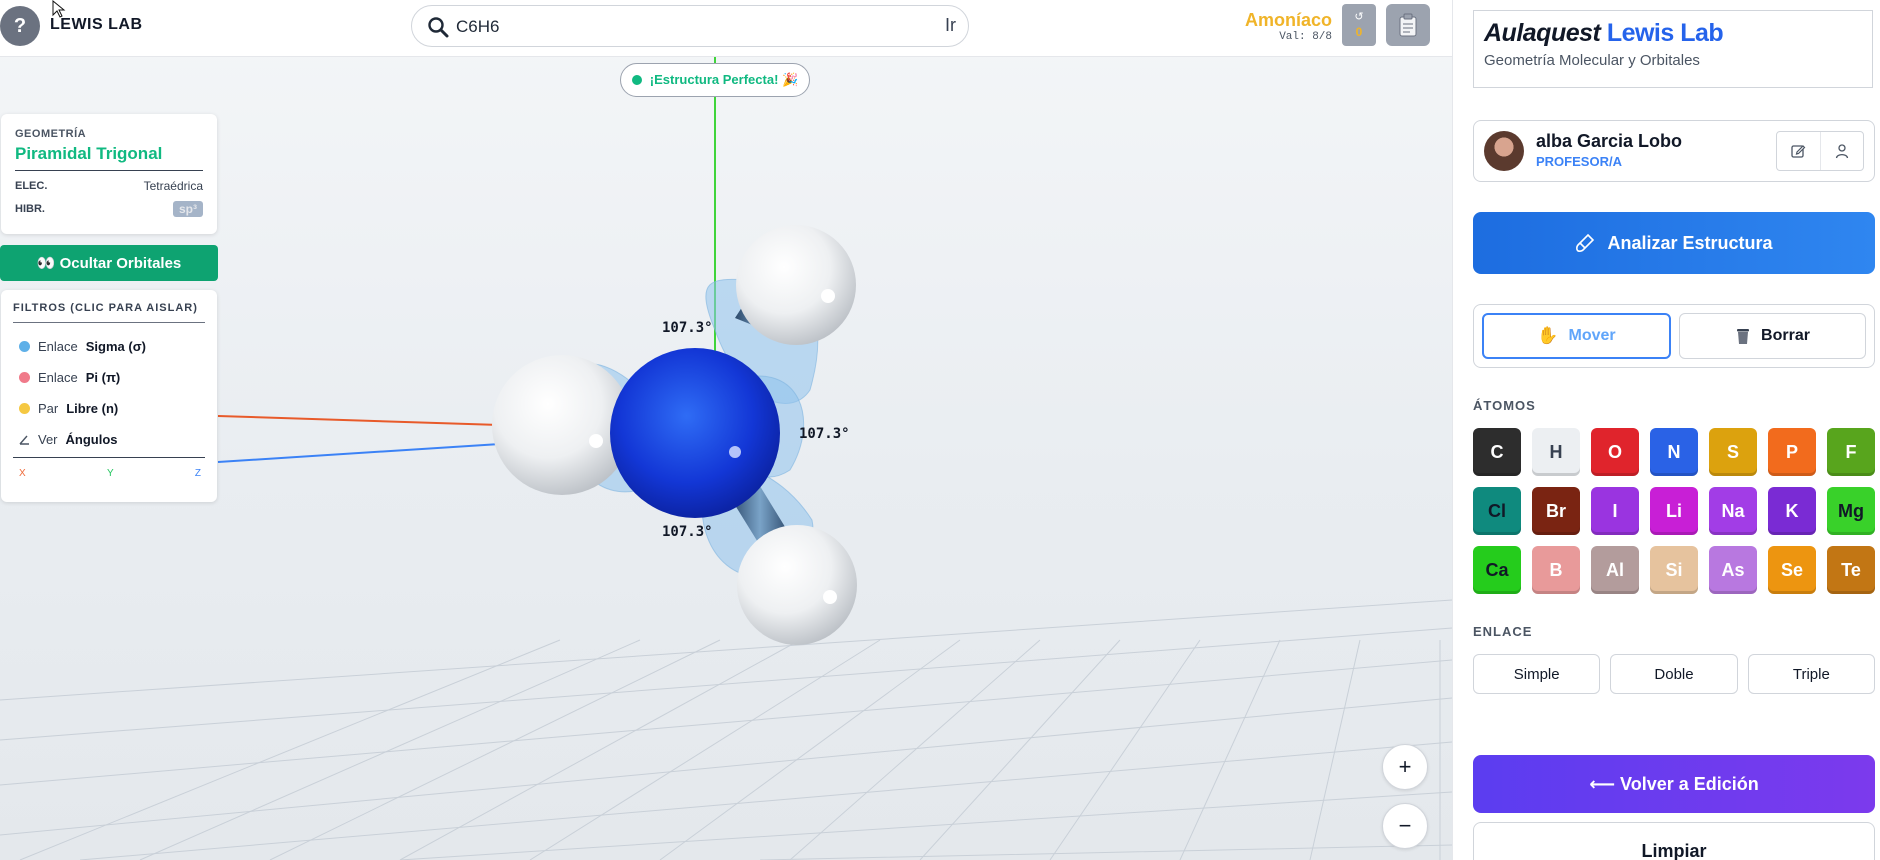 Image resolution: width=1880 pixels, height=860 pixels. I want to click on clipboard-button, so click(1408, 25).